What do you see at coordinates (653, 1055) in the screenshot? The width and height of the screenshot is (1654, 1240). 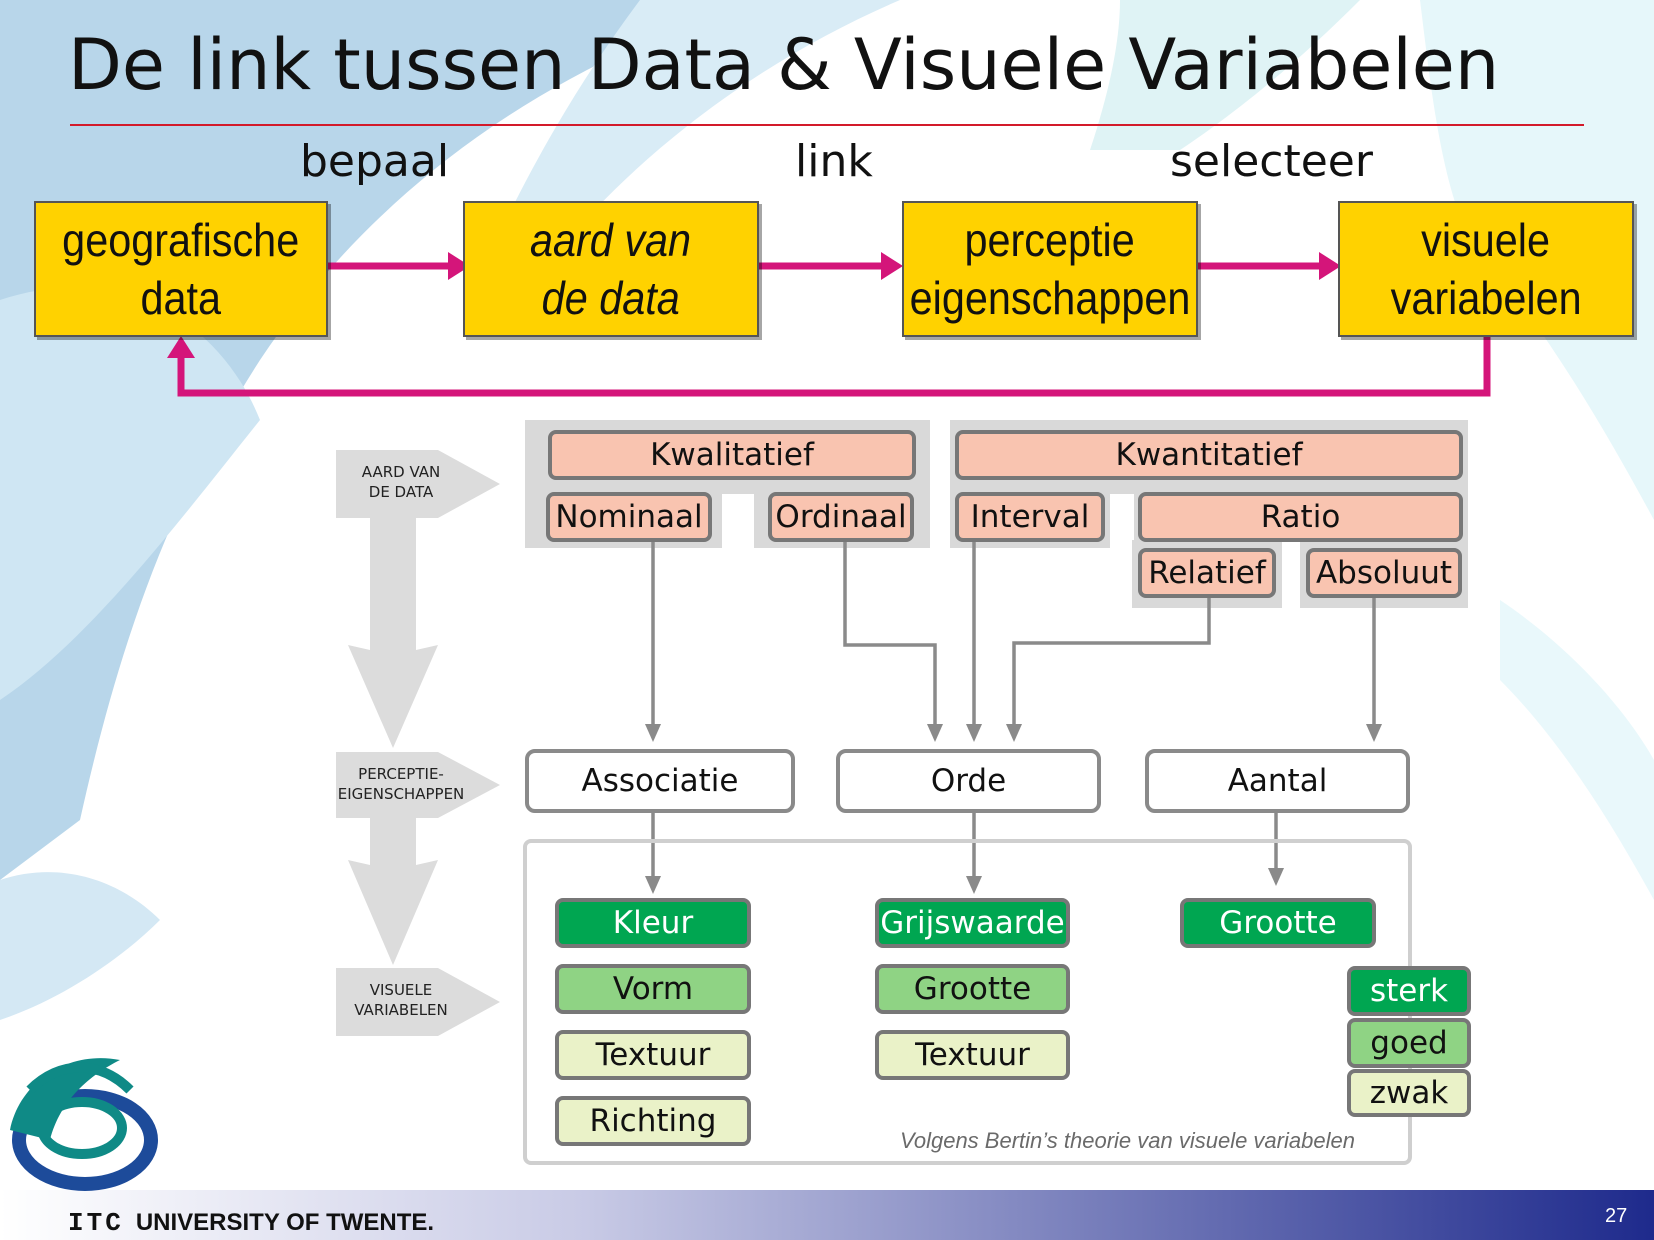 I see `visvar-texture-association: Textuur` at bounding box center [653, 1055].